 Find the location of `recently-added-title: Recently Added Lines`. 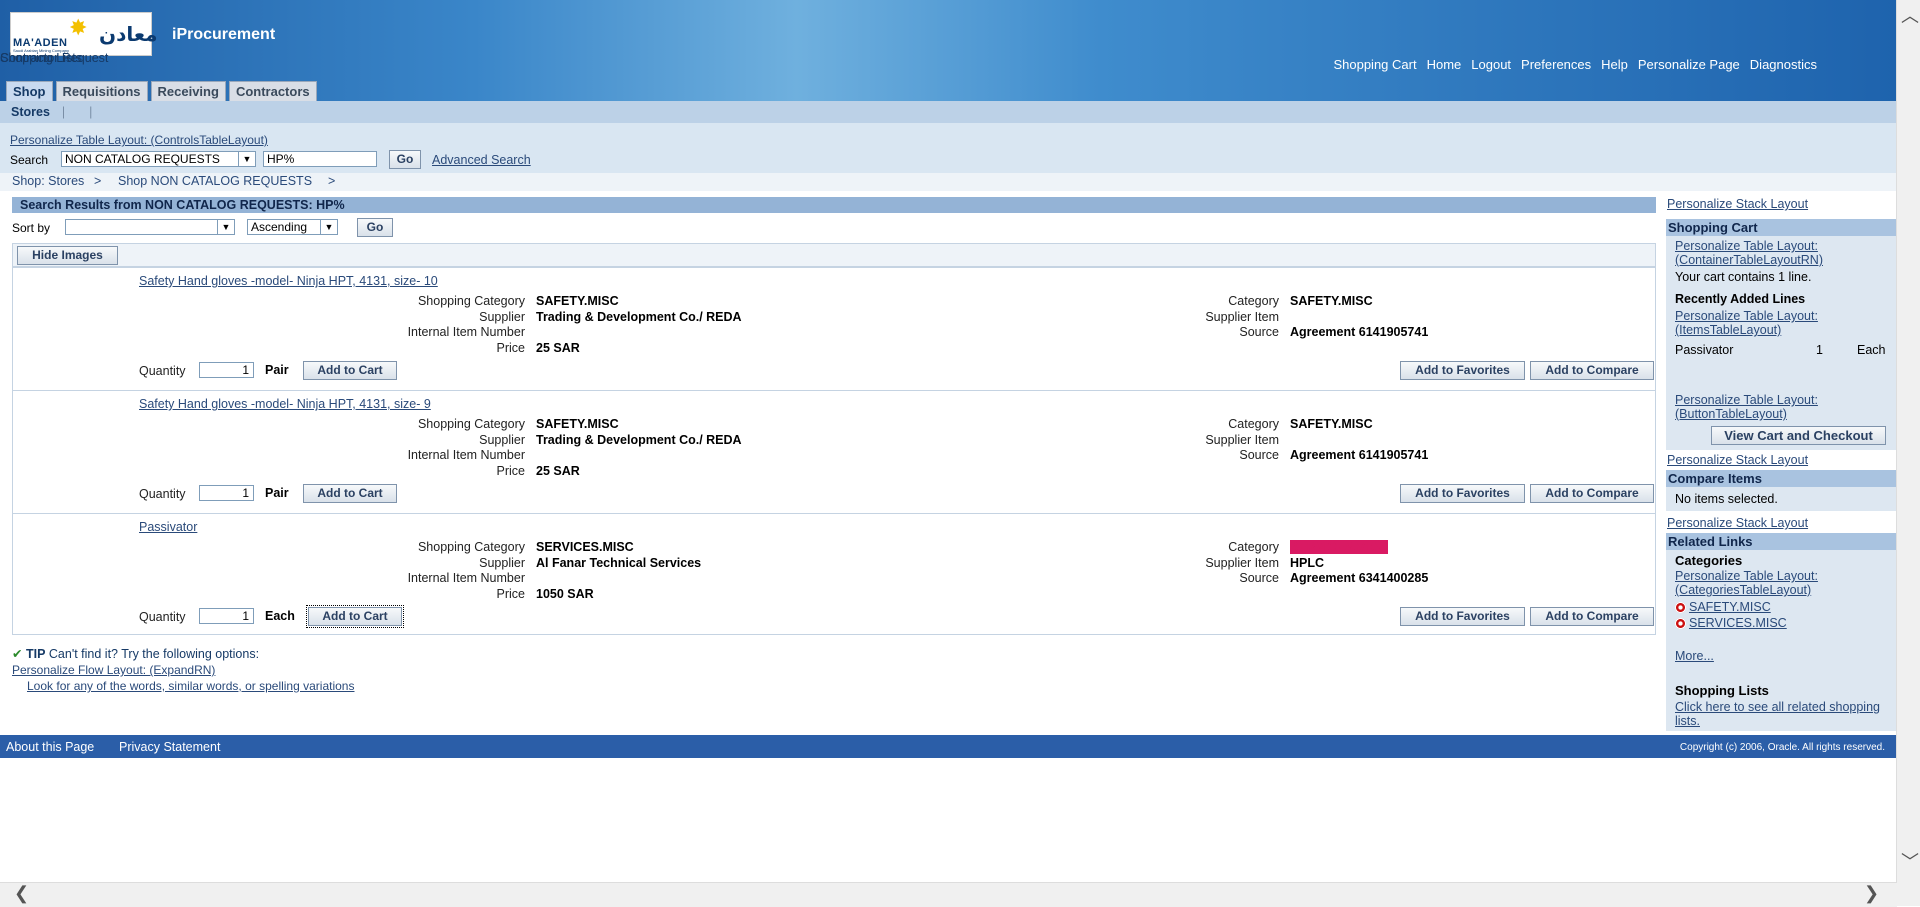

recently-added-title: Recently Added Lines is located at coordinates (1740, 299).